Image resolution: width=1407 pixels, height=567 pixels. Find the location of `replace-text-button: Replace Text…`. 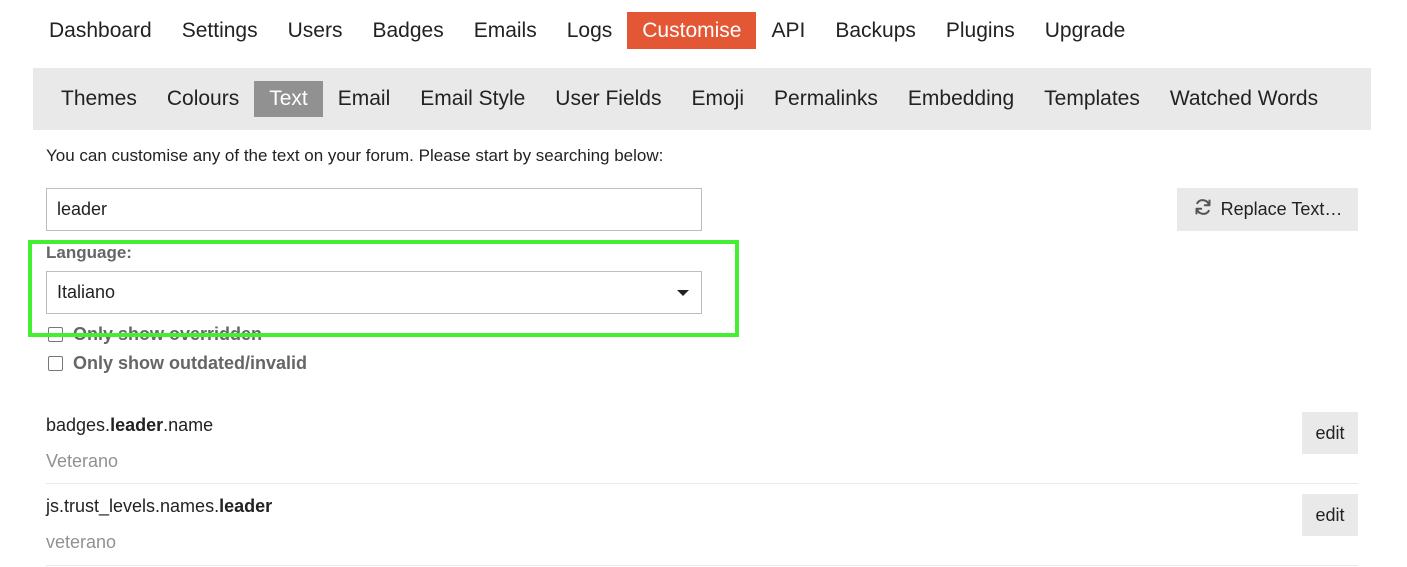

replace-text-button: Replace Text… is located at coordinates (1267, 209).